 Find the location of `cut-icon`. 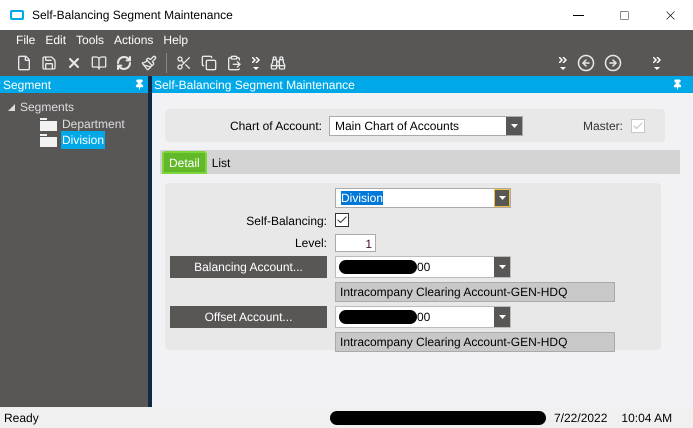

cut-icon is located at coordinates (184, 63).